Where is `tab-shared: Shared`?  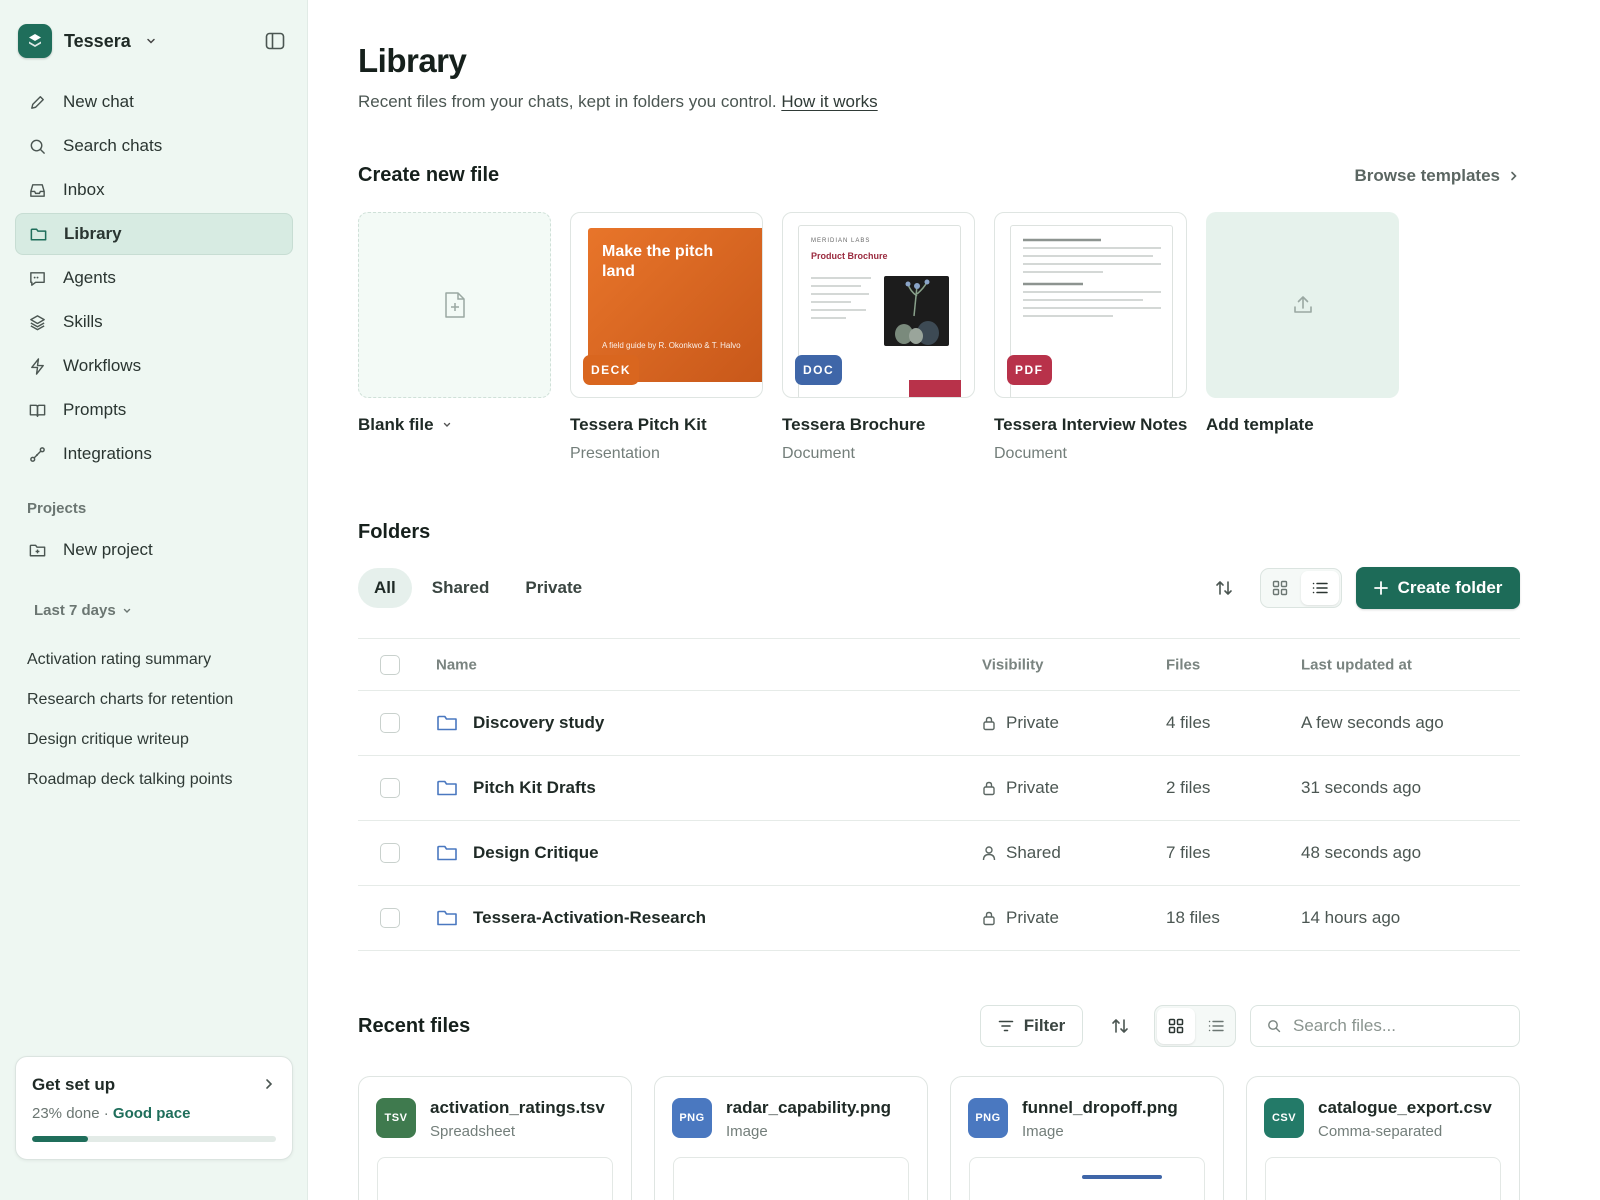 tab-shared: Shared is located at coordinates (461, 588).